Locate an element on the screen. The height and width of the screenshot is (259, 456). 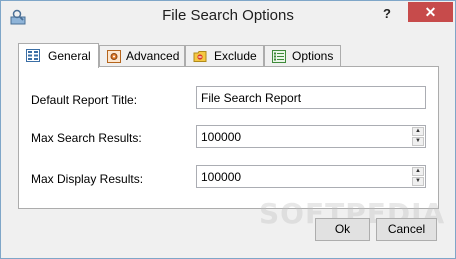
max-display-spin: ▲ ▼ is located at coordinates (418, 176).